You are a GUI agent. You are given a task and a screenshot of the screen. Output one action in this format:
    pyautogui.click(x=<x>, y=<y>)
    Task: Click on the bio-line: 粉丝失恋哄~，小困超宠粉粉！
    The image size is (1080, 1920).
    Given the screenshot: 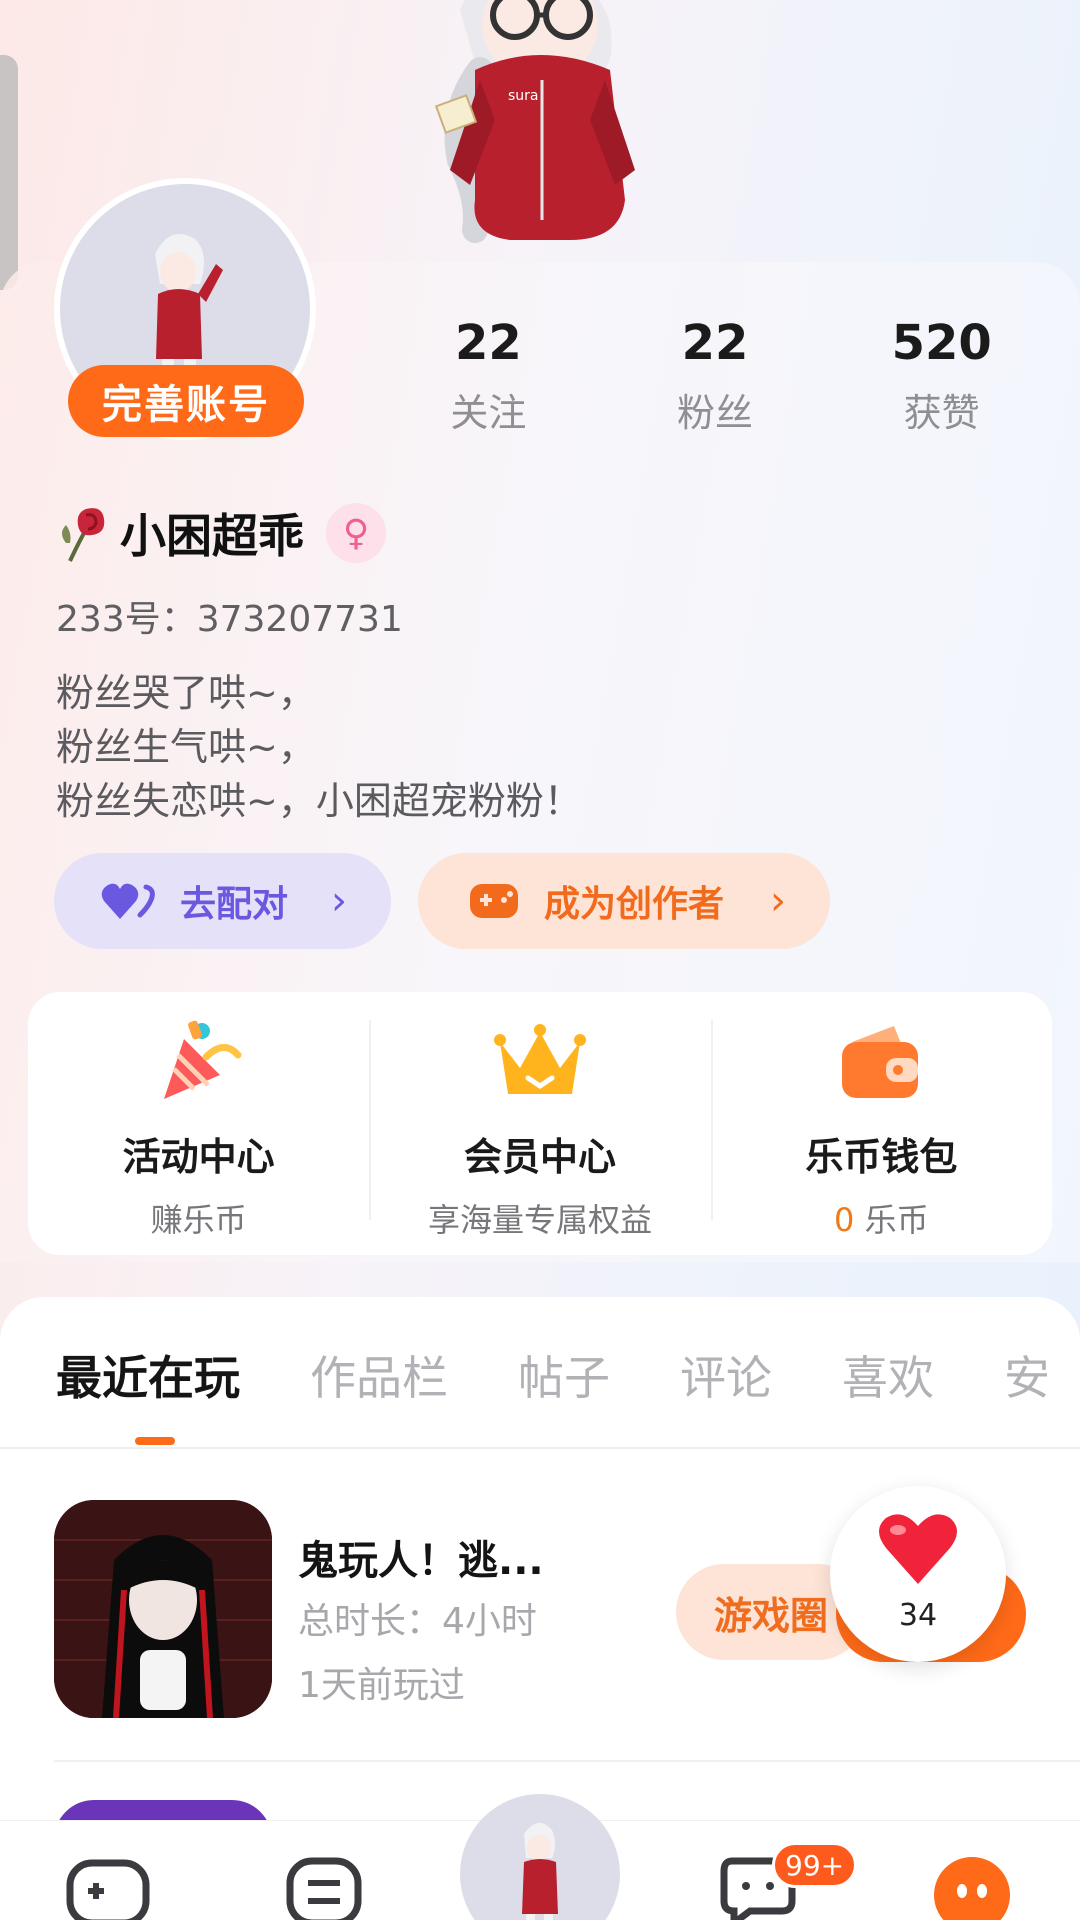 What is the action you would take?
    pyautogui.click(x=319, y=801)
    